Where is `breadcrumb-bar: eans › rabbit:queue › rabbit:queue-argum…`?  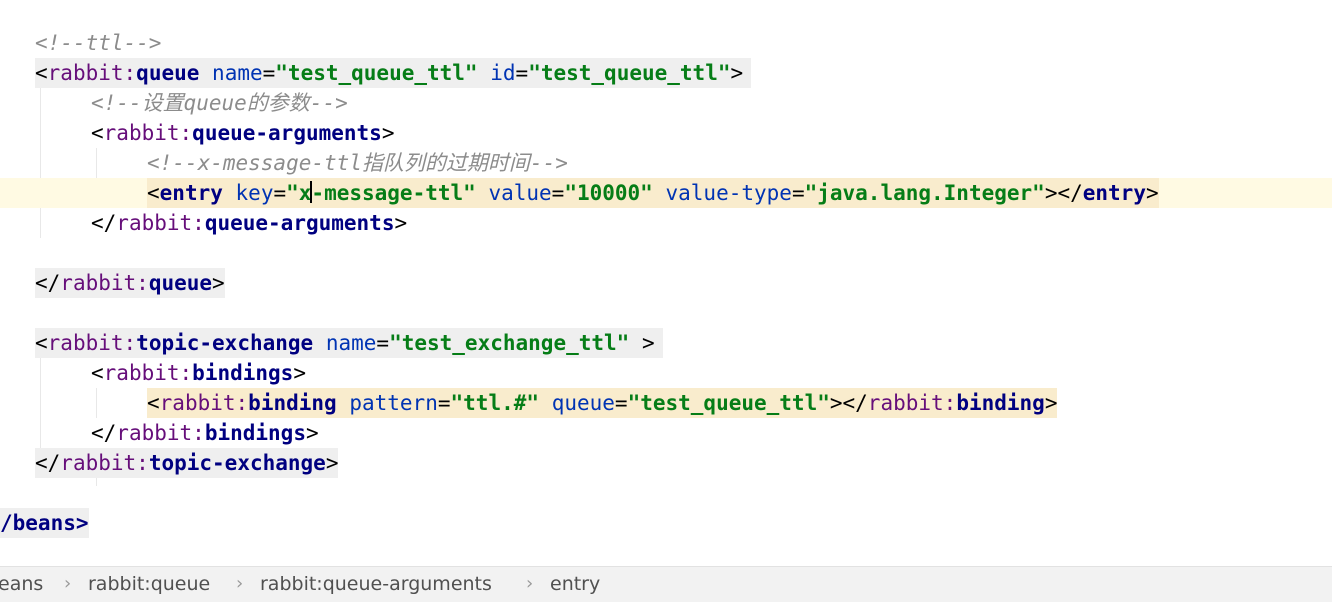 breadcrumb-bar: eans › rabbit:queue › rabbit:queue-argum… is located at coordinates (666, 584).